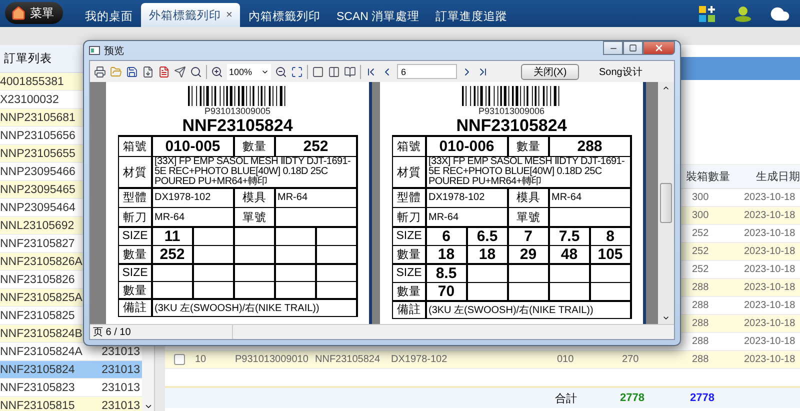 This screenshot has height=411, width=800. I want to click on zoom-out-icon, so click(281, 72).